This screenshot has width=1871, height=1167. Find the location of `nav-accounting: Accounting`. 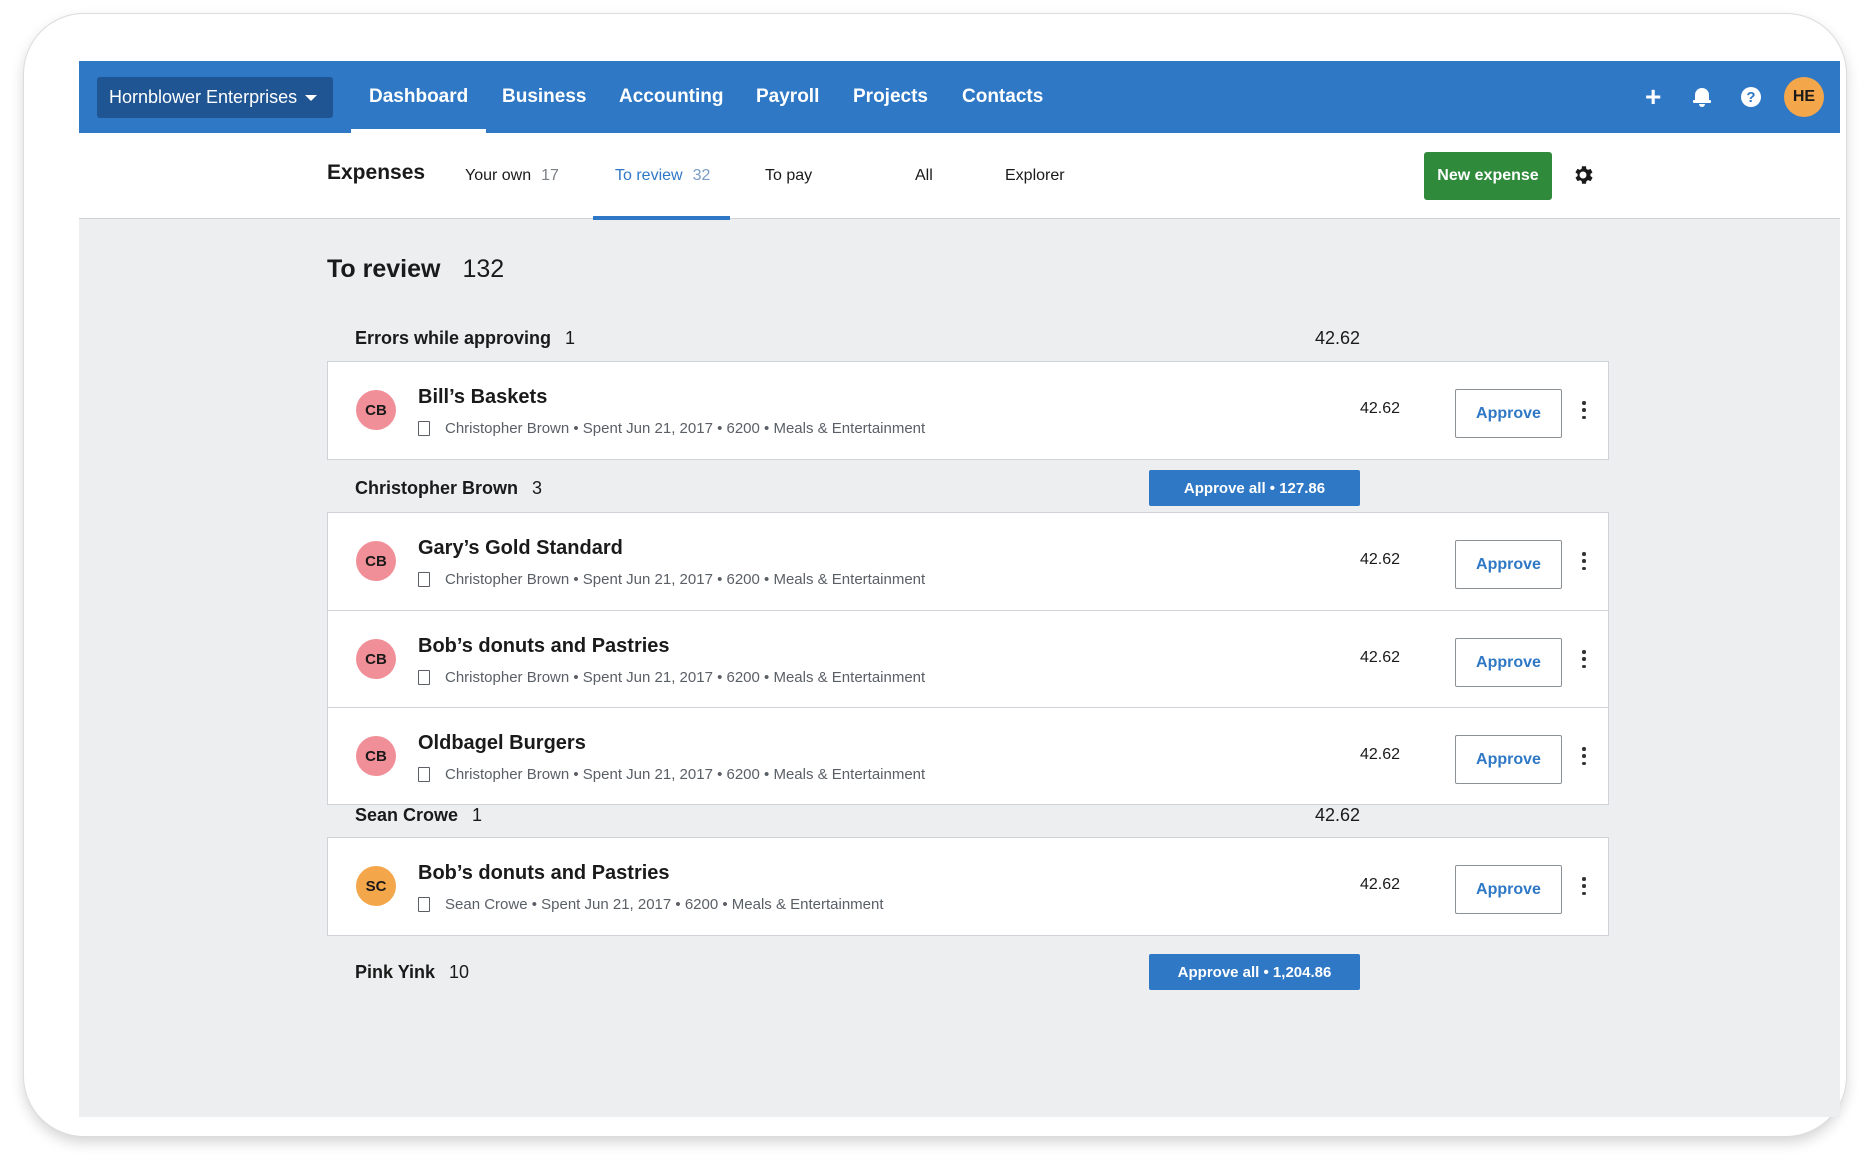

nav-accounting: Accounting is located at coordinates (671, 97).